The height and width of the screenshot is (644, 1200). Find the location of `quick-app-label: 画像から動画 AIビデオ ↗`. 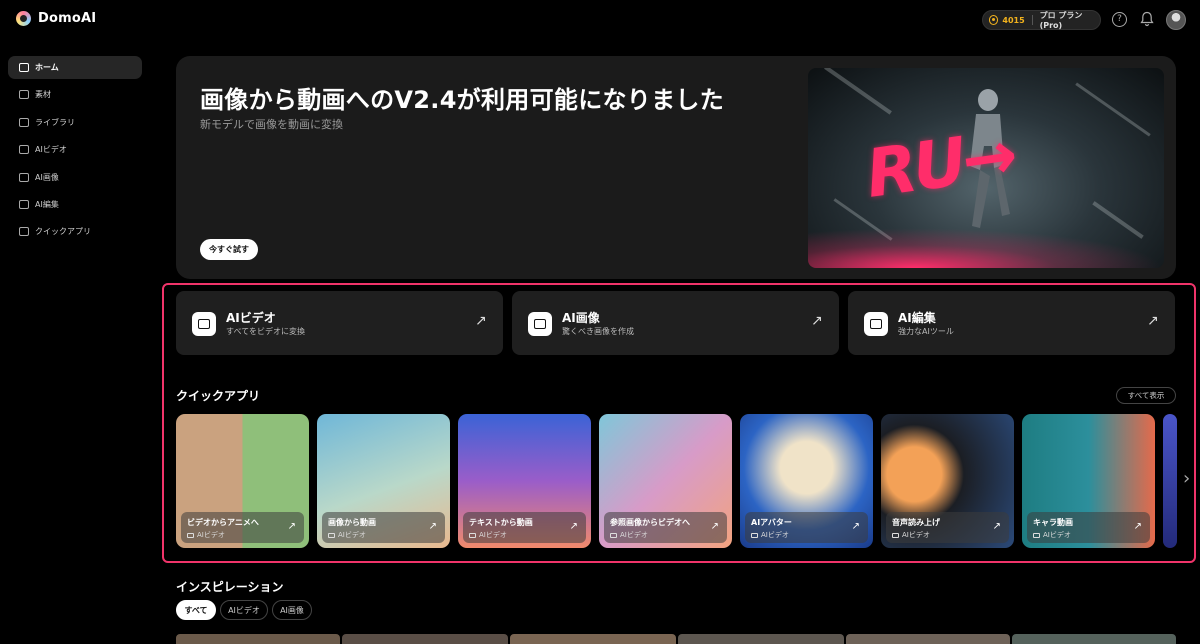

quick-app-label: 画像から動画 AIビデオ ↗ is located at coordinates (383, 527).